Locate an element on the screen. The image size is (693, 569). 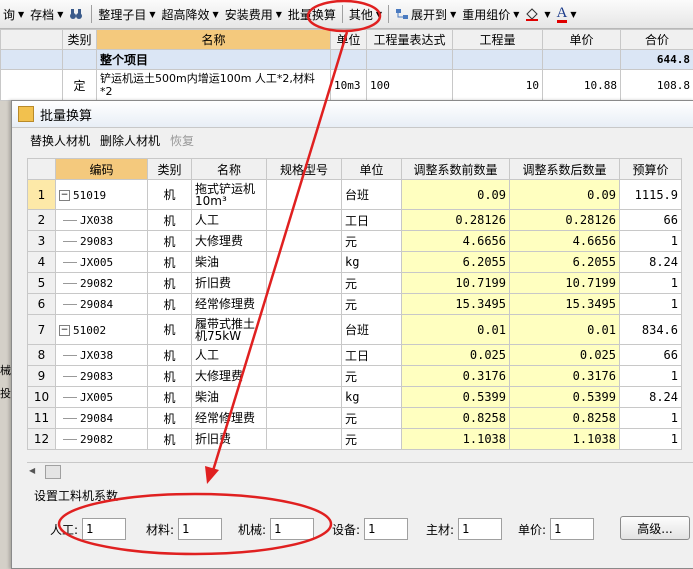
table-row: 8JX038机人工工日0.0250.02566 is located at coordinates (355, 355).